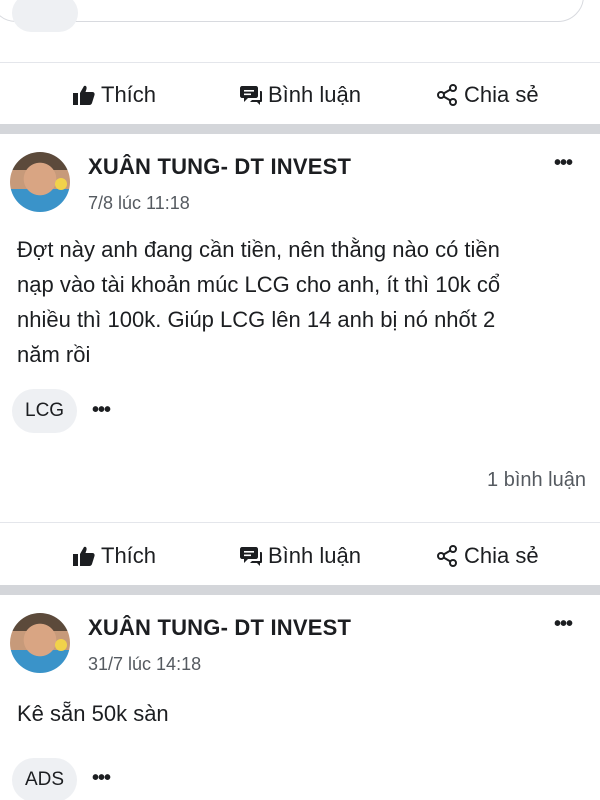 The image size is (600, 800). Describe the element at coordinates (45, 779) in the screenshot. I see `tag-chip: ADS` at that location.